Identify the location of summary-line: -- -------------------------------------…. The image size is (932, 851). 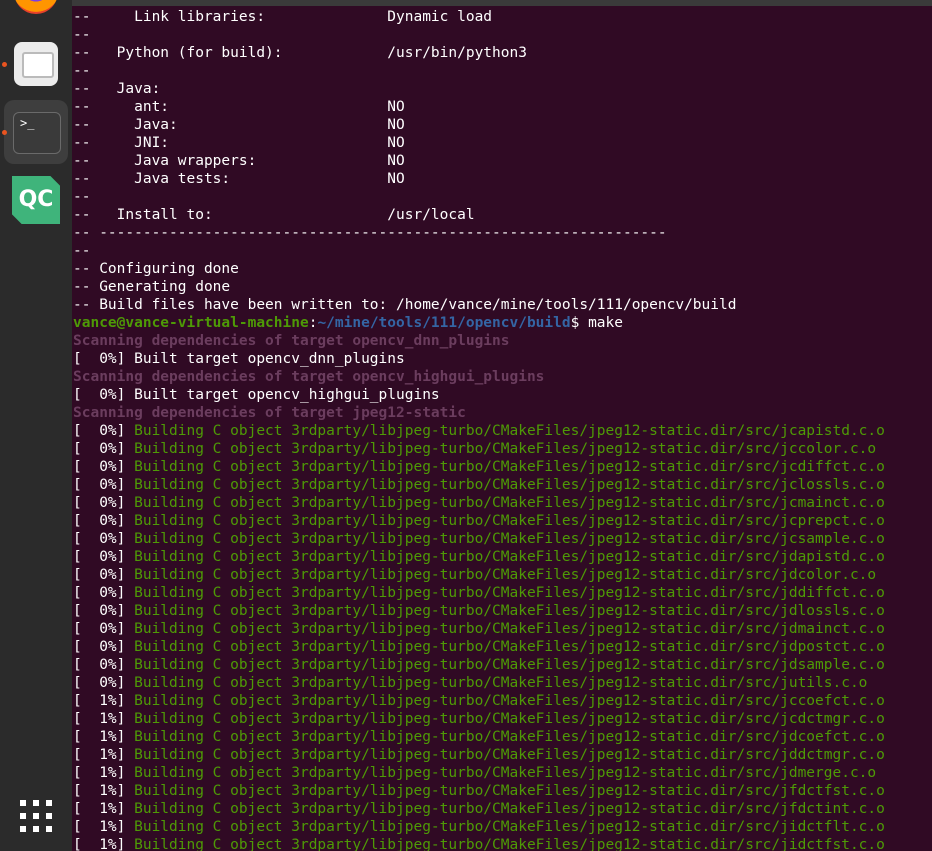
(370, 233).